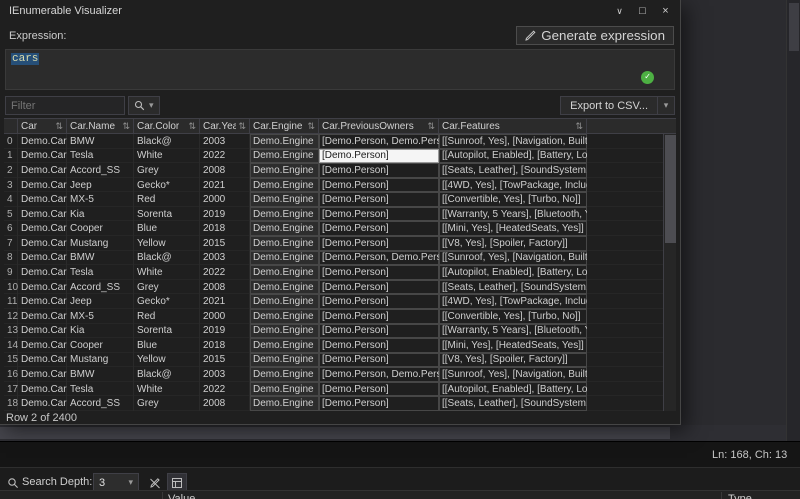 This screenshot has height=499, width=800. I want to click on cell-color: Grey, so click(167, 170).